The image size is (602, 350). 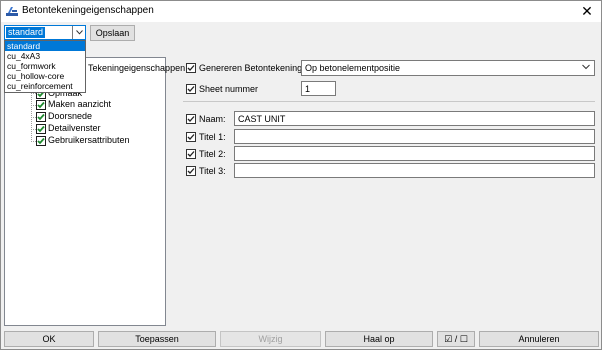 I want to click on generate-select-value: Op betonelementpositie, so click(x=353, y=68).